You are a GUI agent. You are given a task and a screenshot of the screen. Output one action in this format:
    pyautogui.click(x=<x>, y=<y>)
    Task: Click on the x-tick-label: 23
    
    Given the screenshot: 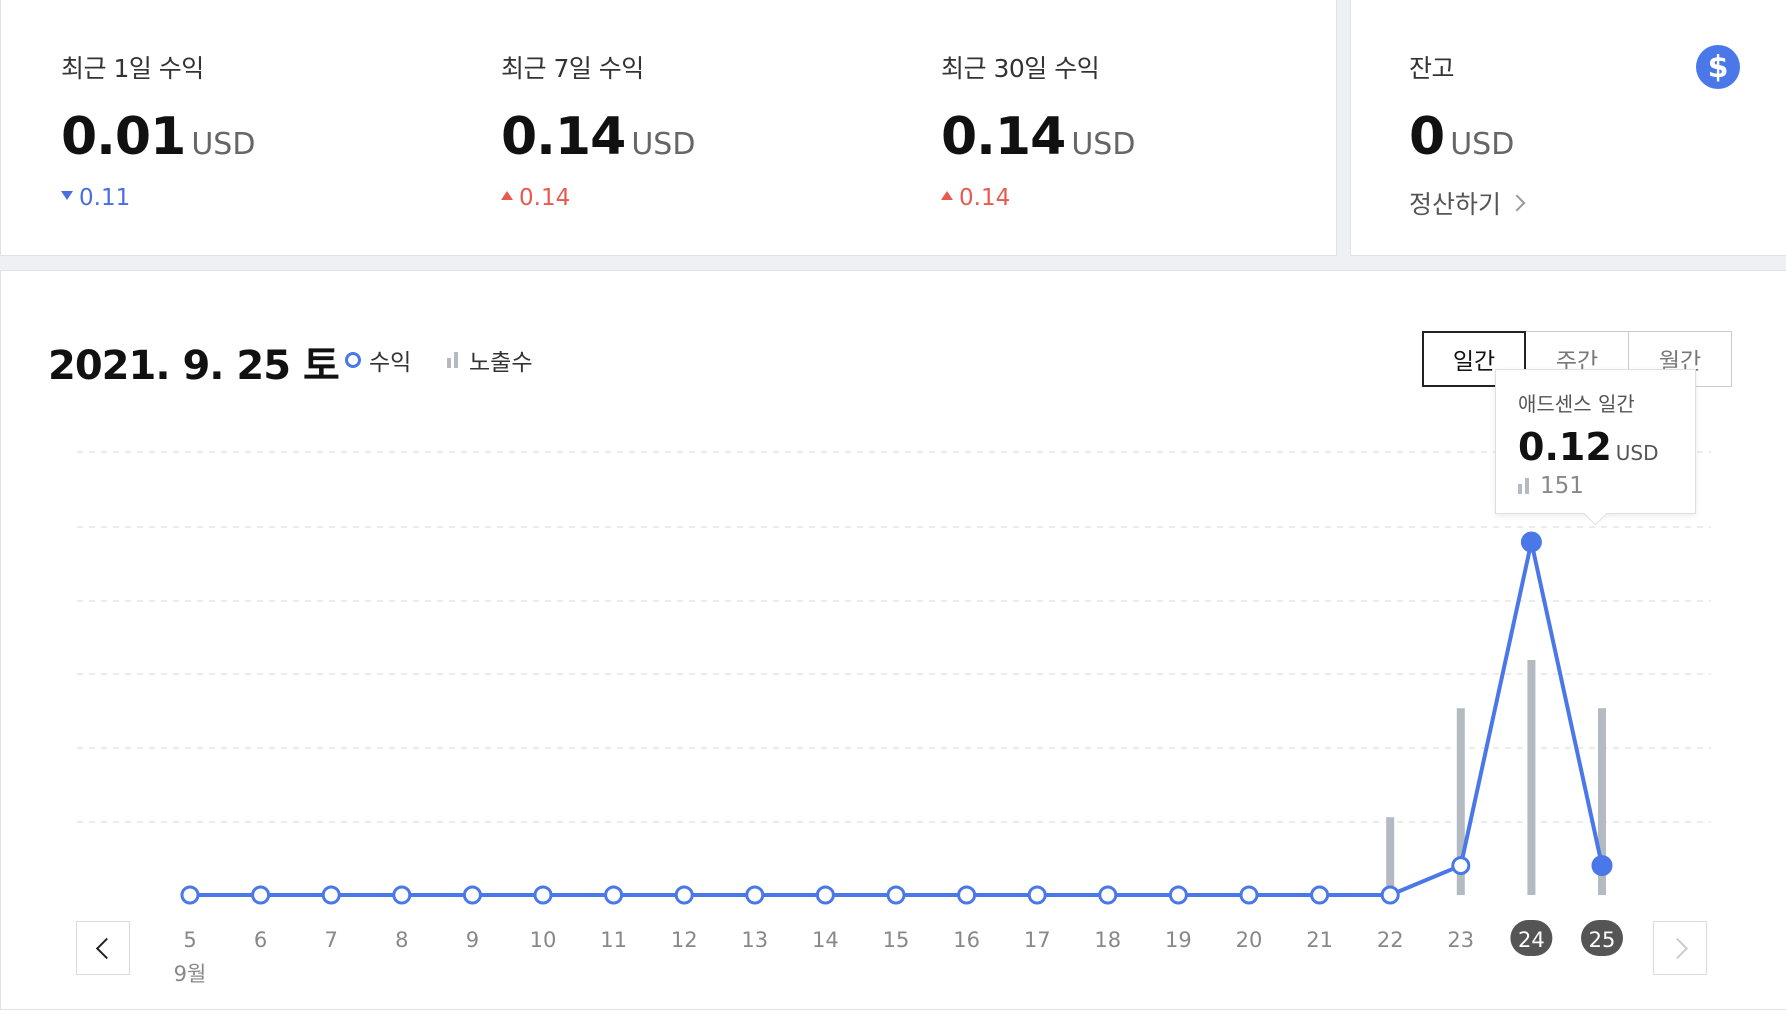 What is the action you would take?
    pyautogui.click(x=1460, y=940)
    